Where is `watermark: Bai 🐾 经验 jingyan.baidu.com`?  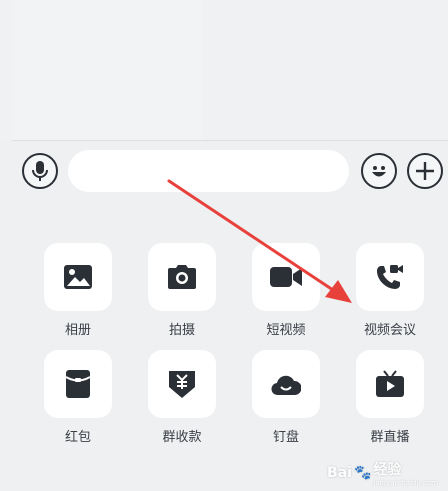 watermark: Bai 🐾 经验 jingyan.baidu.com is located at coordinates (382, 473).